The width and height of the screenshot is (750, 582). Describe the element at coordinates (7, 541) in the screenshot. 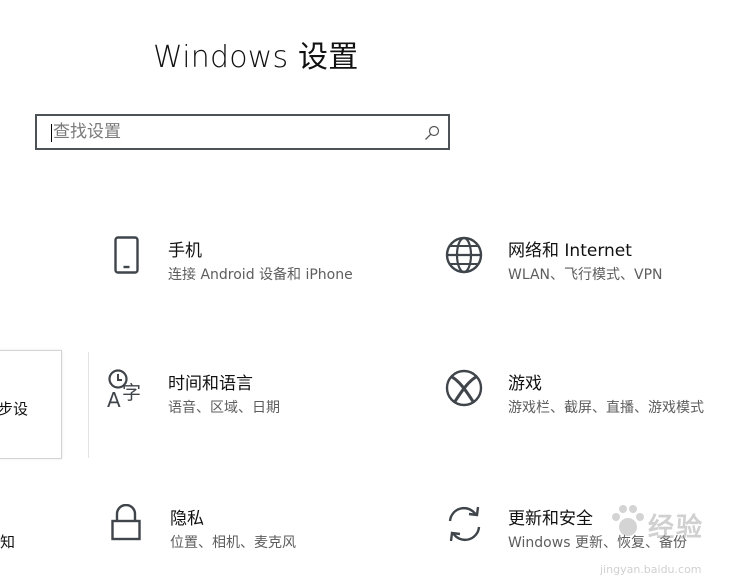

I see `partial-tile-notify-label: 知` at that location.